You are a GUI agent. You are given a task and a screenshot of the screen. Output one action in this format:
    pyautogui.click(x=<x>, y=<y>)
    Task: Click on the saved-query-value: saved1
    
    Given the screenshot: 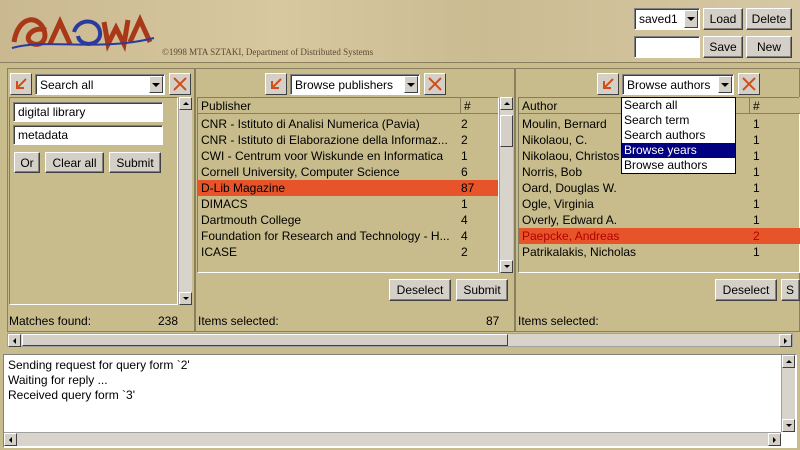 What is the action you would take?
    pyautogui.click(x=658, y=19)
    